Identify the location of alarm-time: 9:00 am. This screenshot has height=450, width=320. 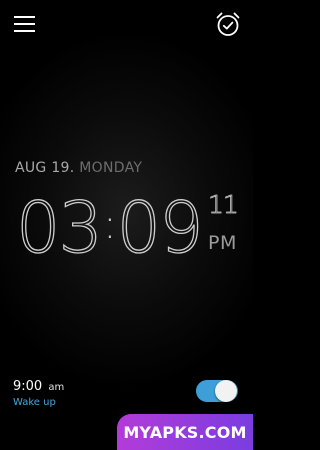
(38, 386).